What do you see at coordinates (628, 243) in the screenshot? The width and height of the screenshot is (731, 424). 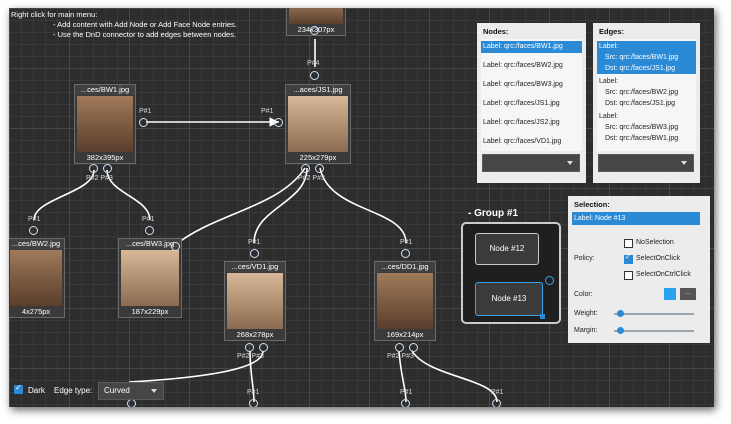 I see `no-selection-checkbox` at bounding box center [628, 243].